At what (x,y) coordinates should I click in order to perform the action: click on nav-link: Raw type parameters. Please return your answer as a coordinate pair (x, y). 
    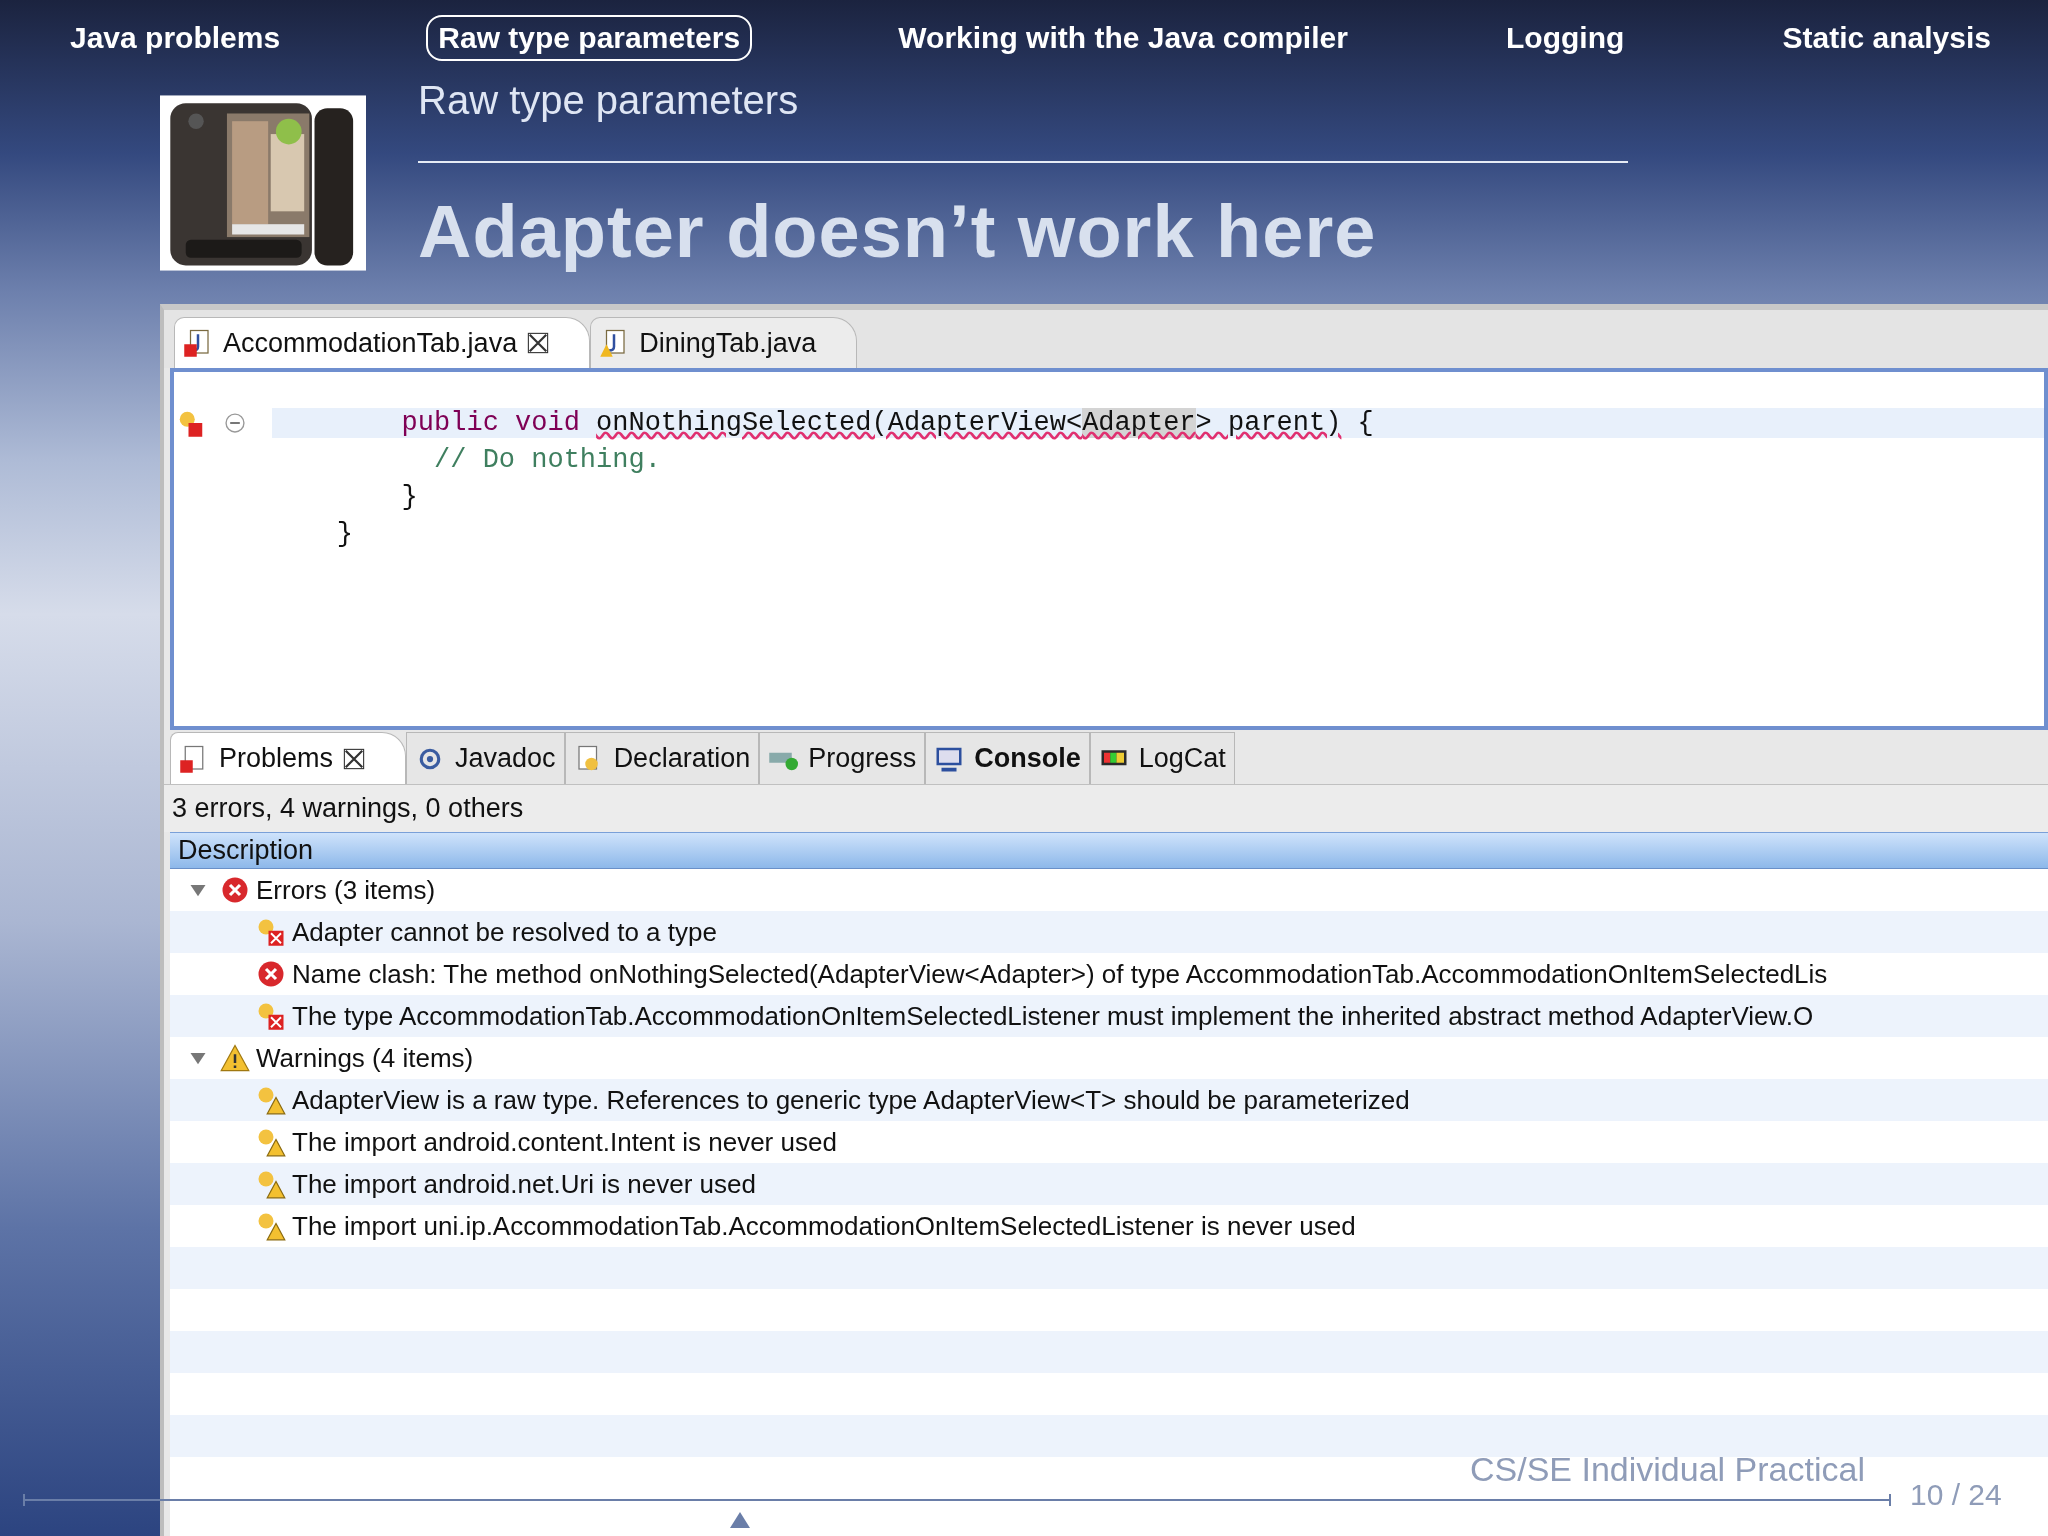
    Looking at the image, I should click on (589, 38).